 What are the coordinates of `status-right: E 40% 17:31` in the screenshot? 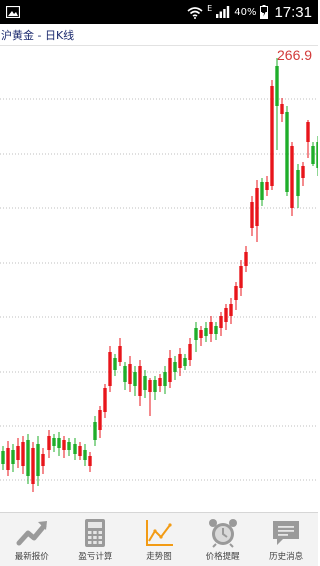 It's located at (249, 12).